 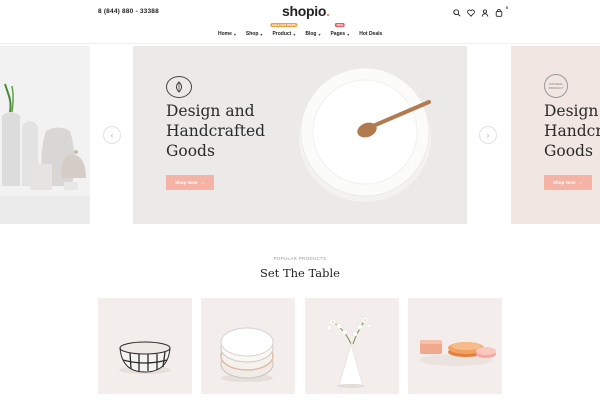 I want to click on slider-next-button: ›, so click(x=488, y=135).